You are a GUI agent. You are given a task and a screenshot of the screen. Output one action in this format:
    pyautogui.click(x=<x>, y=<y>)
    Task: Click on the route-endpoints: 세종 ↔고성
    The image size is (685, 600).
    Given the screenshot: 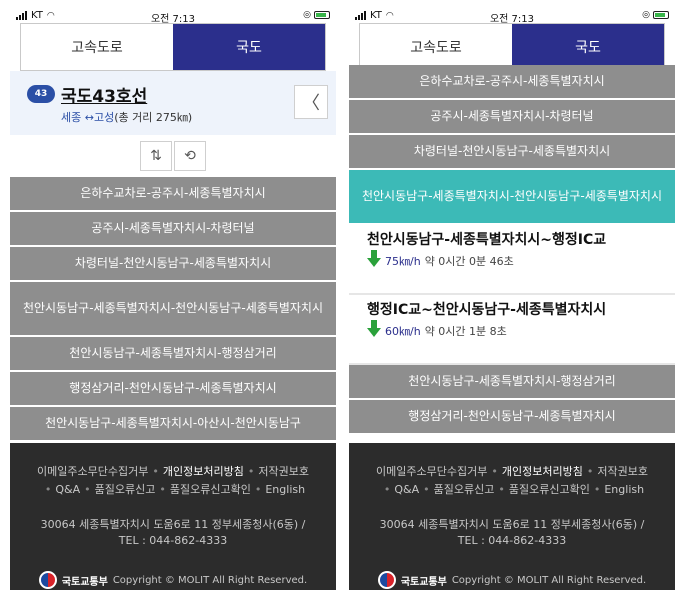 What is the action you would take?
    pyautogui.click(x=88, y=117)
    